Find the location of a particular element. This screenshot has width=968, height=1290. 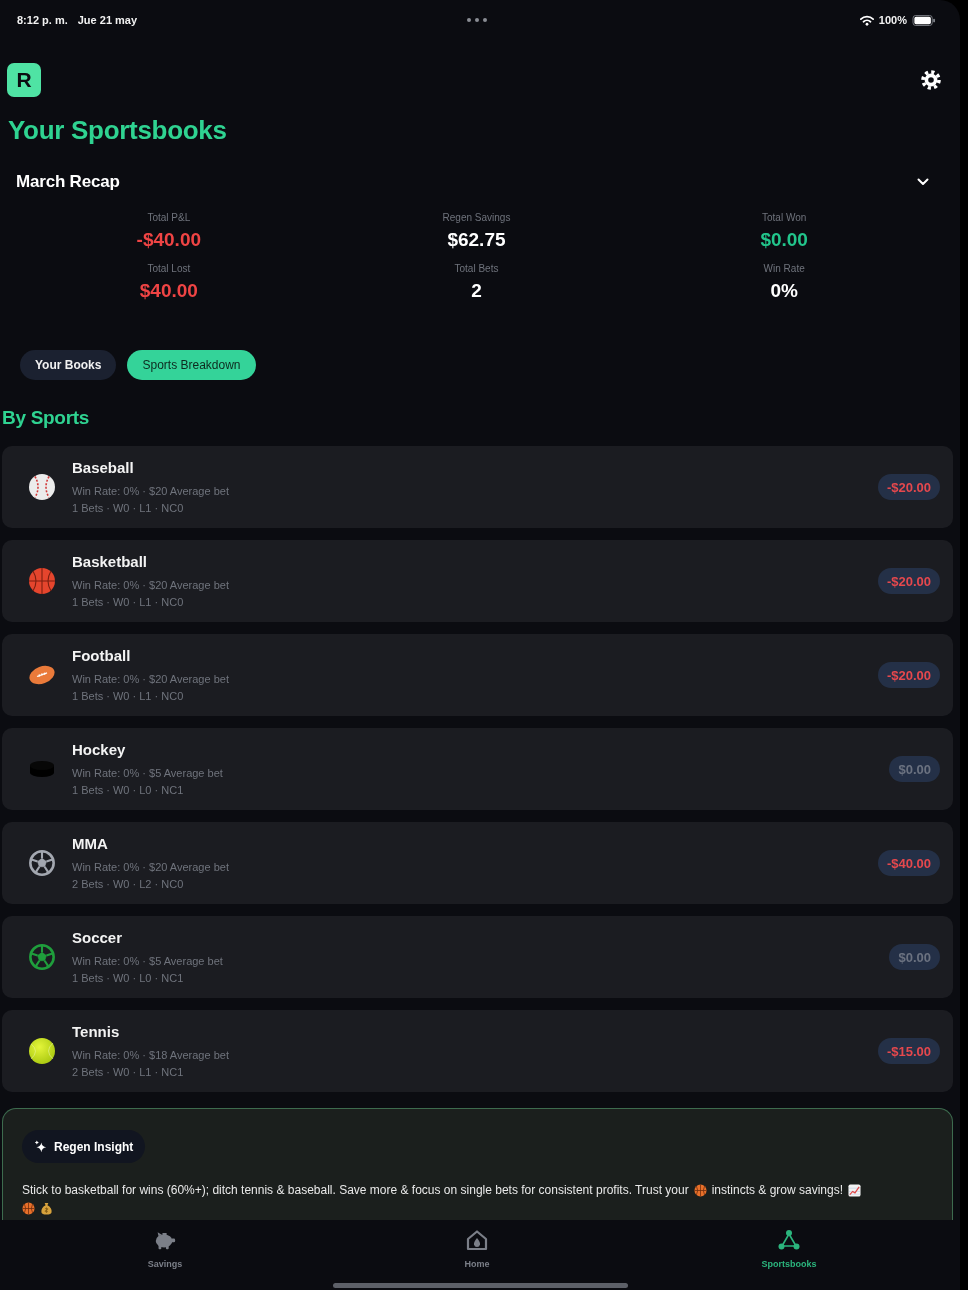

stat-label: Win Rate is located at coordinates (784, 269).